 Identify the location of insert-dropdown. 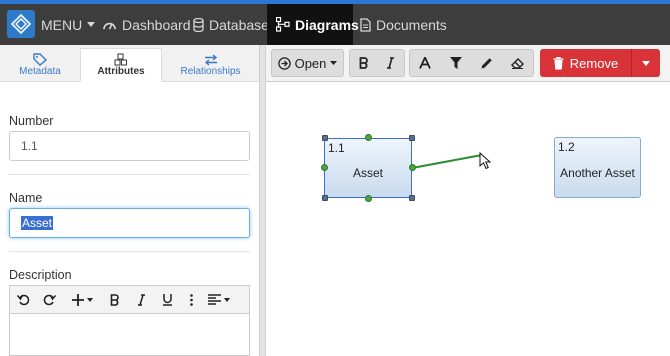
(82, 300).